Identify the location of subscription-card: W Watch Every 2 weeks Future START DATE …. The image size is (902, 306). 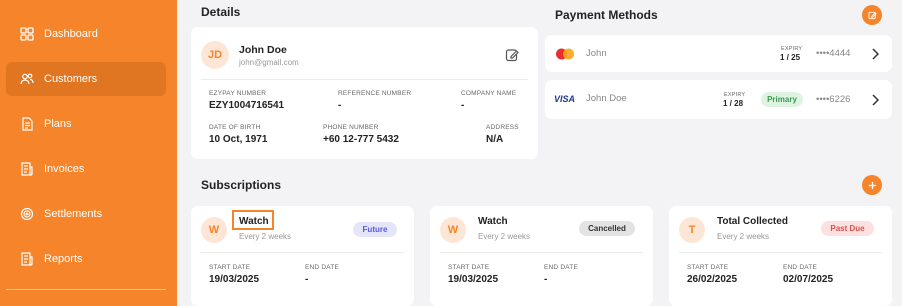
(302, 256).